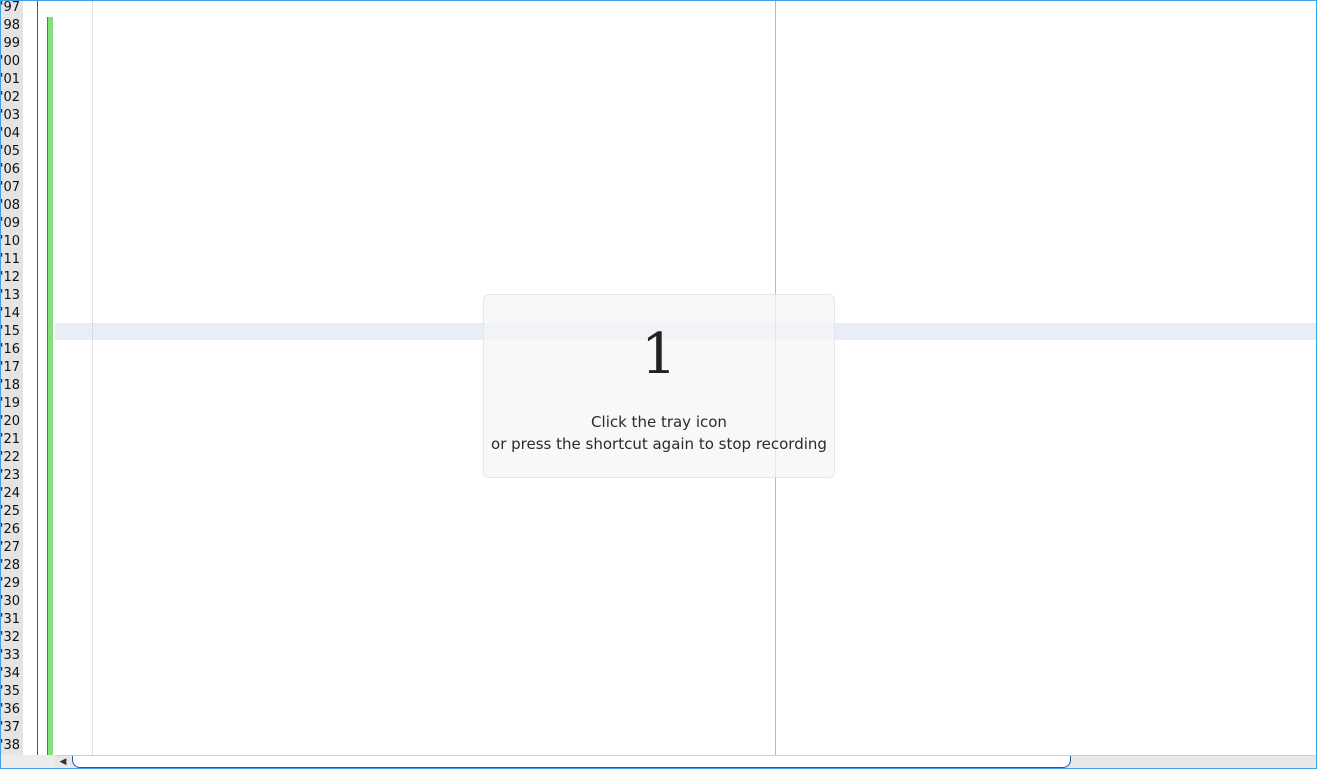 The image size is (1317, 769). Describe the element at coordinates (28, 761) in the screenshot. I see `scrollbar-corner` at that location.